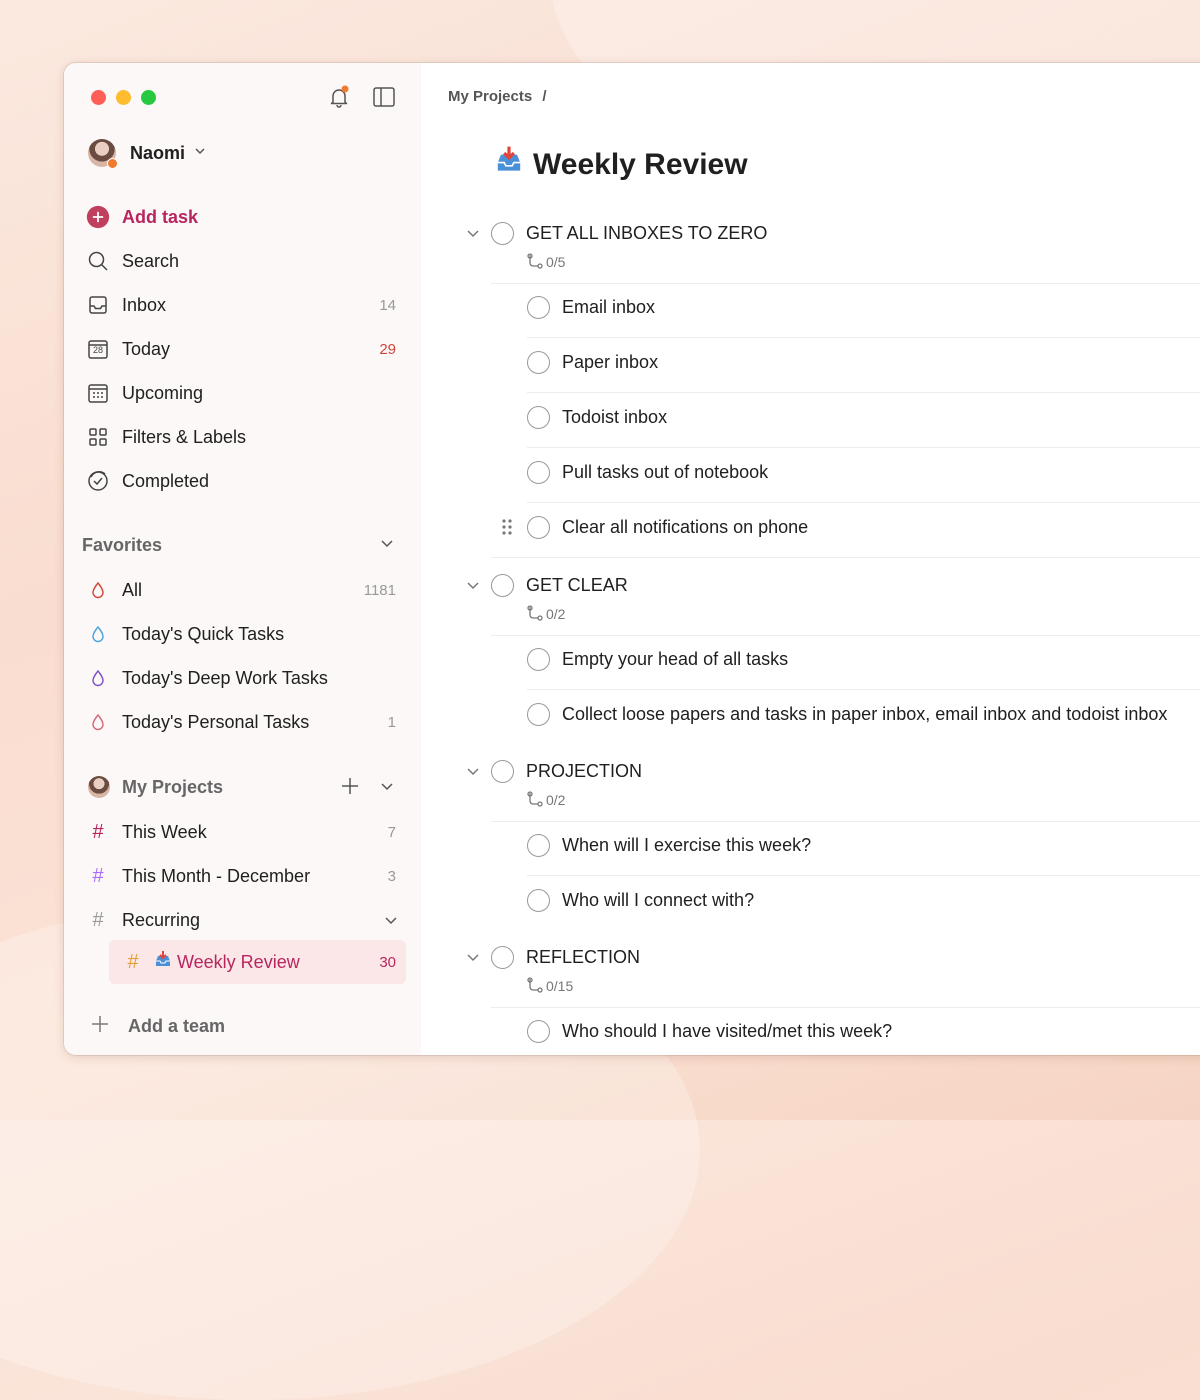 This screenshot has height=1400, width=1200. Describe the element at coordinates (98, 349) in the screenshot. I see `calendar-today-icon: 28` at that location.